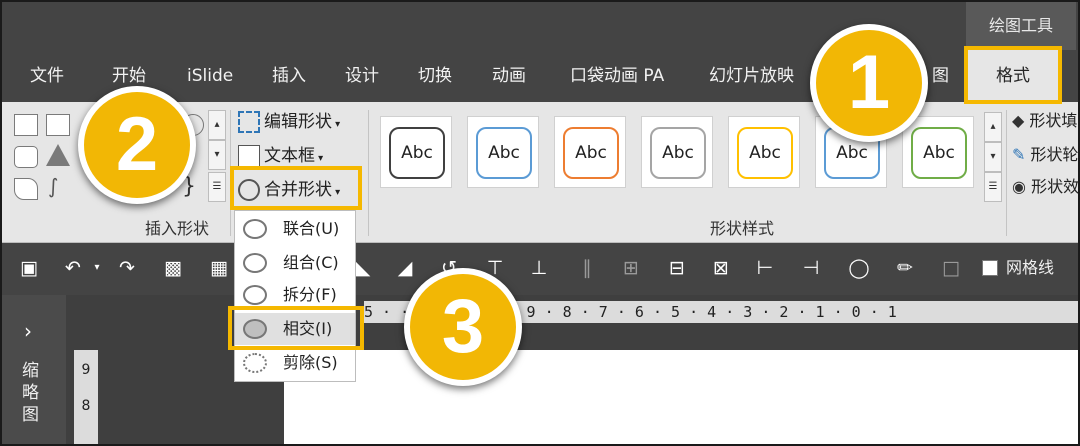 The height and width of the screenshot is (446, 1080). What do you see at coordinates (405, 268) in the screenshot?
I see `rotate-icon: ◢` at bounding box center [405, 268].